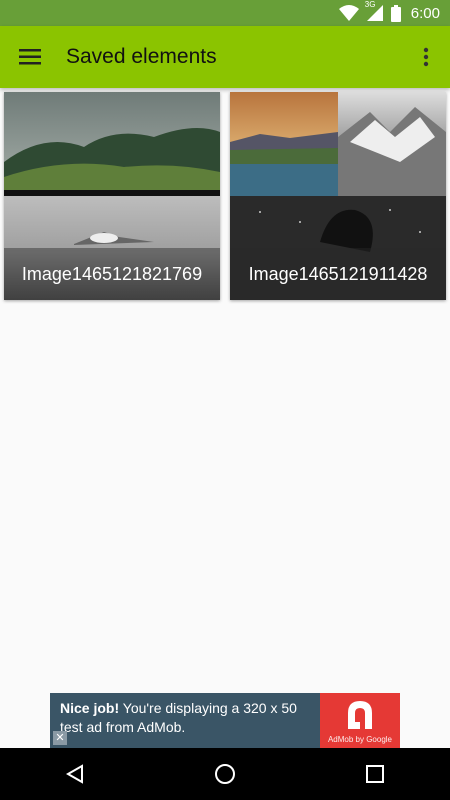 The image size is (450, 800). Describe the element at coordinates (348, 13) in the screenshot. I see `wifi-icon` at that location.